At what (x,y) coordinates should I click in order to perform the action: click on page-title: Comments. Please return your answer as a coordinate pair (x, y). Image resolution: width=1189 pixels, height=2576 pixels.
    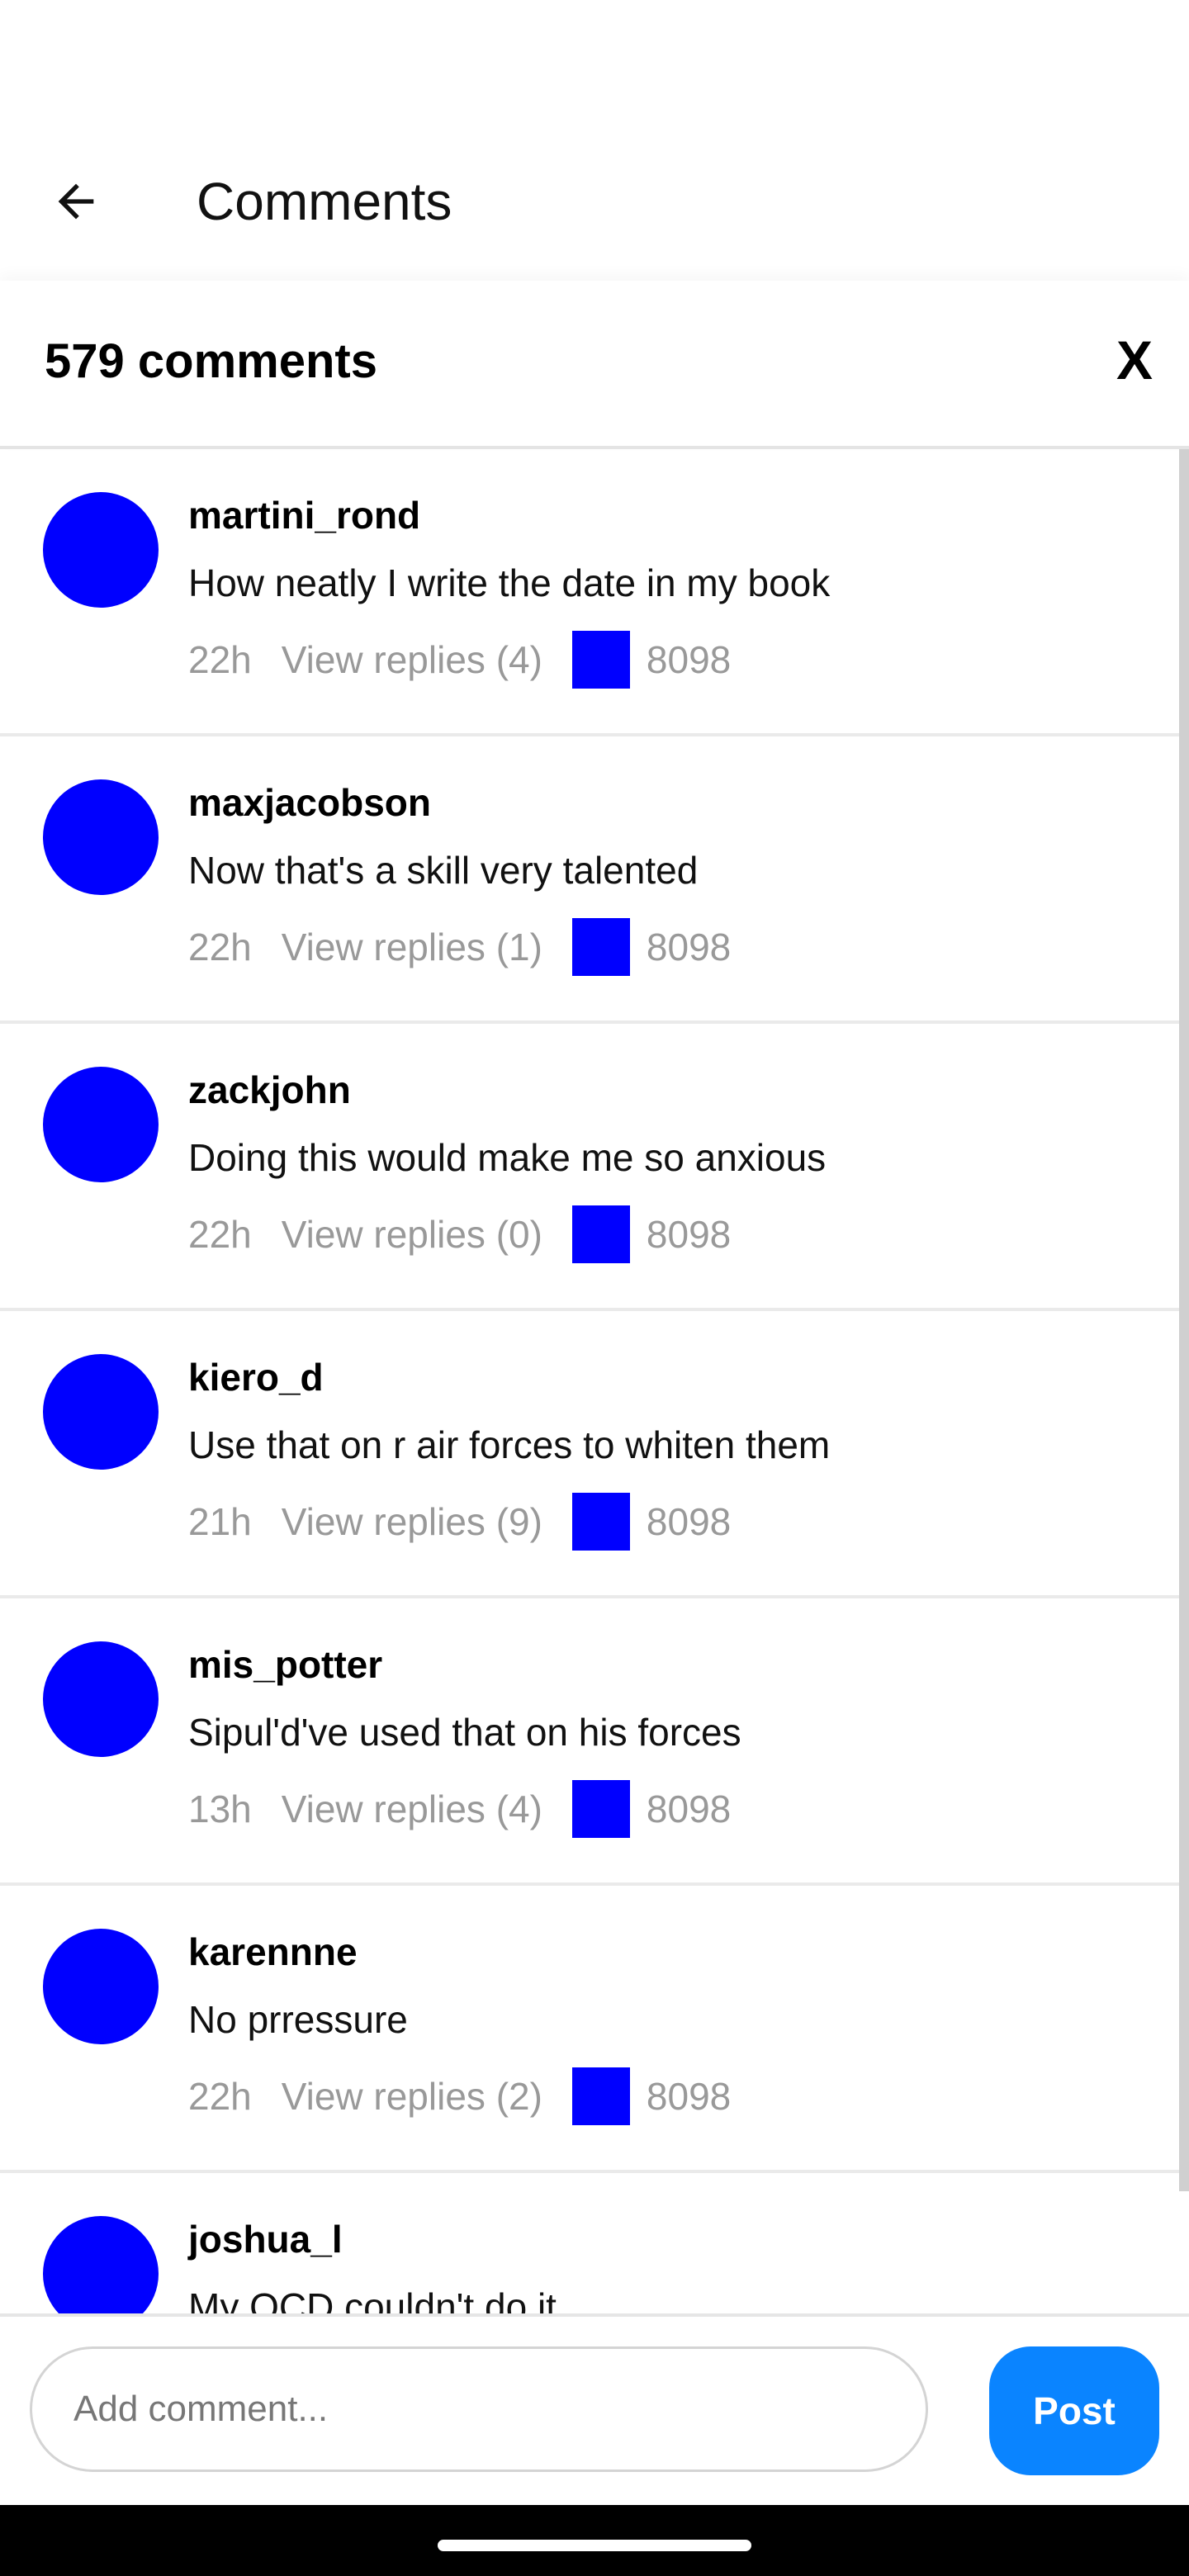
    Looking at the image, I should click on (324, 201).